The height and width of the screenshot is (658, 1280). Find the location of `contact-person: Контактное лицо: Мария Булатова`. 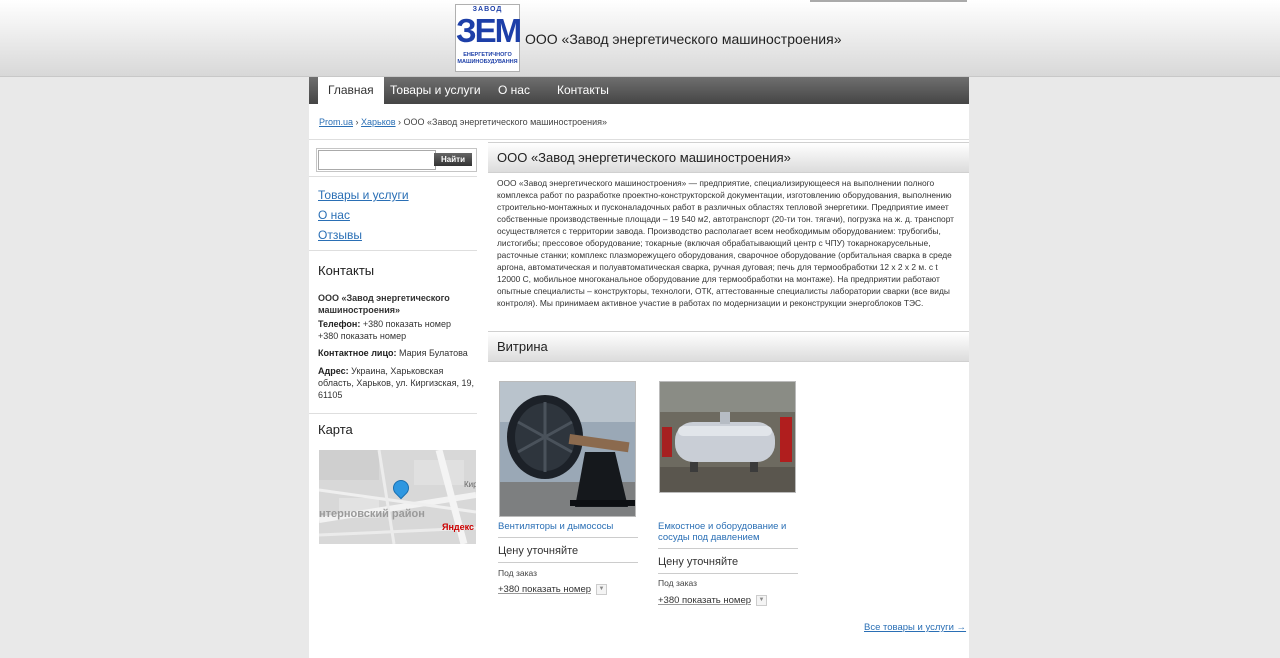

contact-person: Контактное лицо: Мария Булатова is located at coordinates (398, 353).